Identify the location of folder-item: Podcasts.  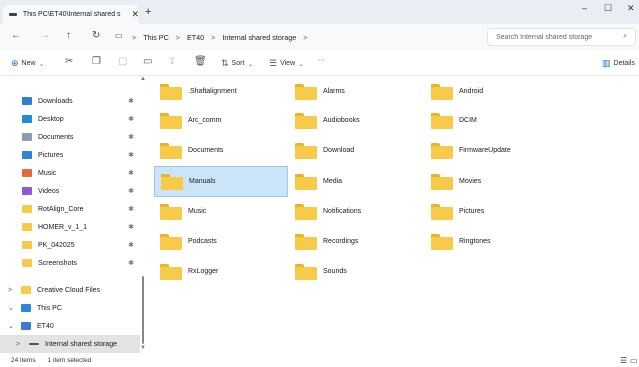
(221, 241).